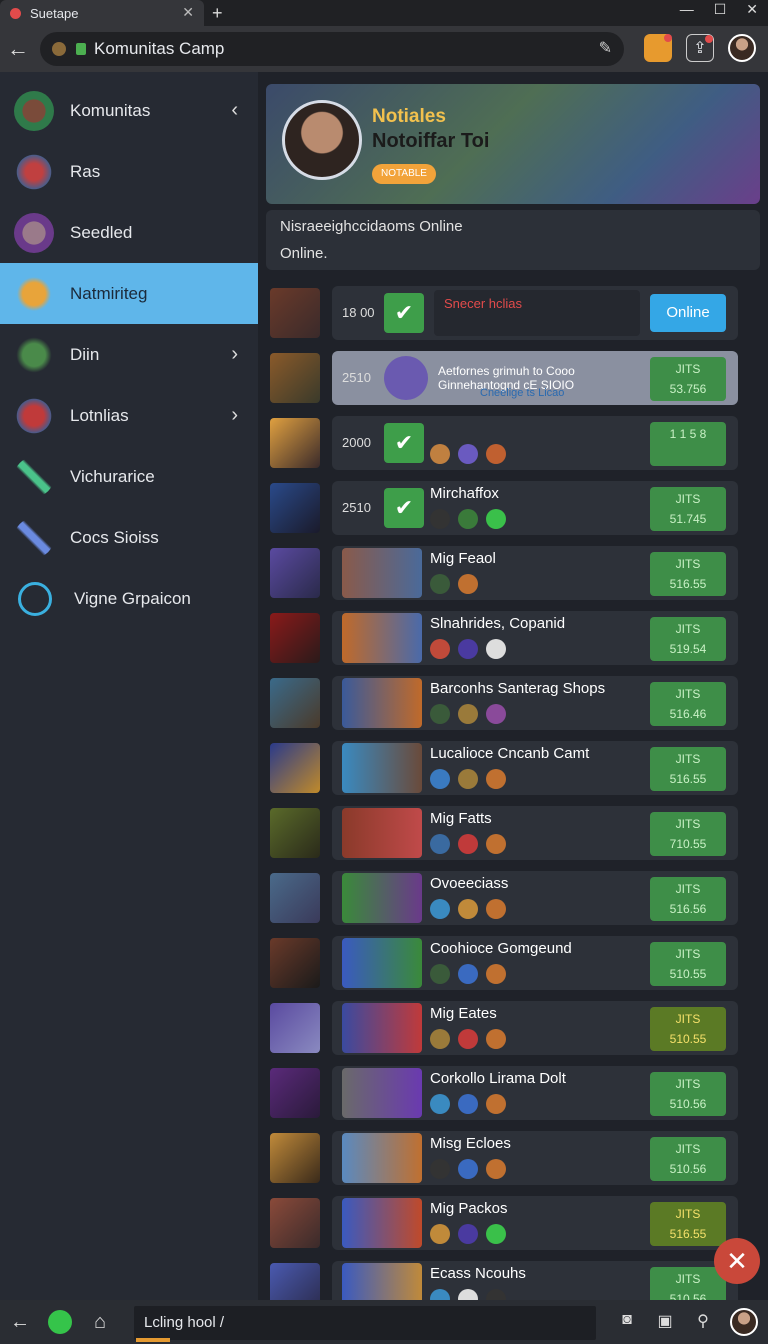 The width and height of the screenshot is (768, 1344). I want to click on gallery-icon: ▣, so click(665, 1322).